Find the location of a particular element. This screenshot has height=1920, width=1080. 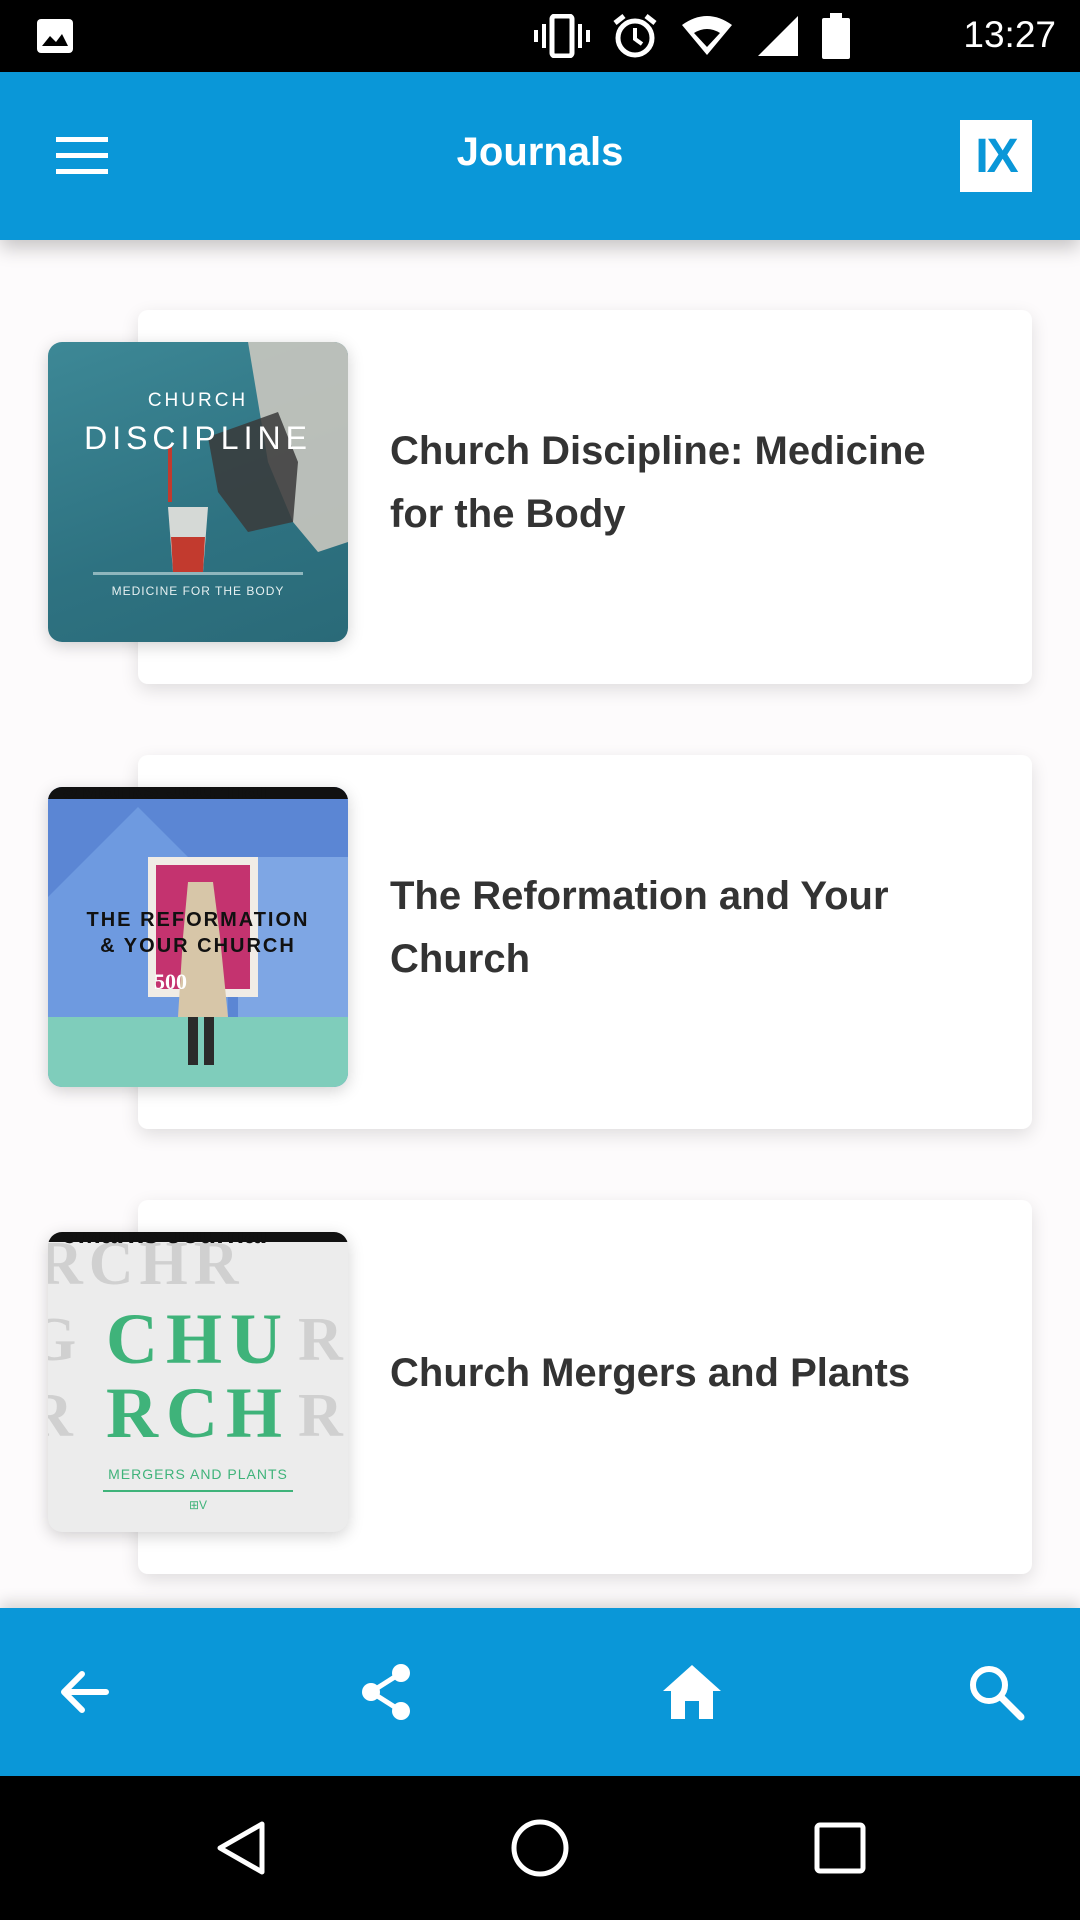

recents-square-icon is located at coordinates (840, 1848).